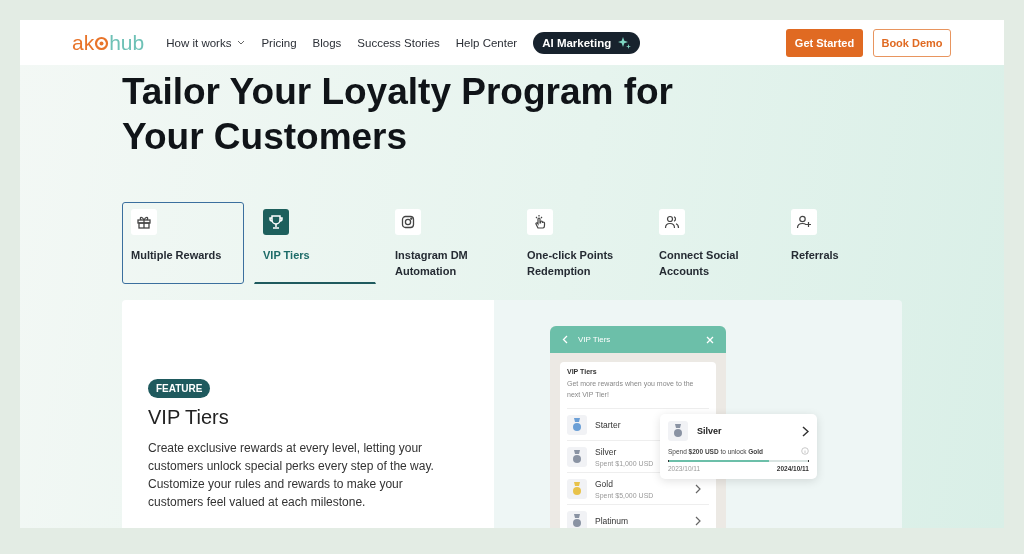  What do you see at coordinates (189, 417) in the screenshot?
I see `feature-heading: VIP Tiers` at bounding box center [189, 417].